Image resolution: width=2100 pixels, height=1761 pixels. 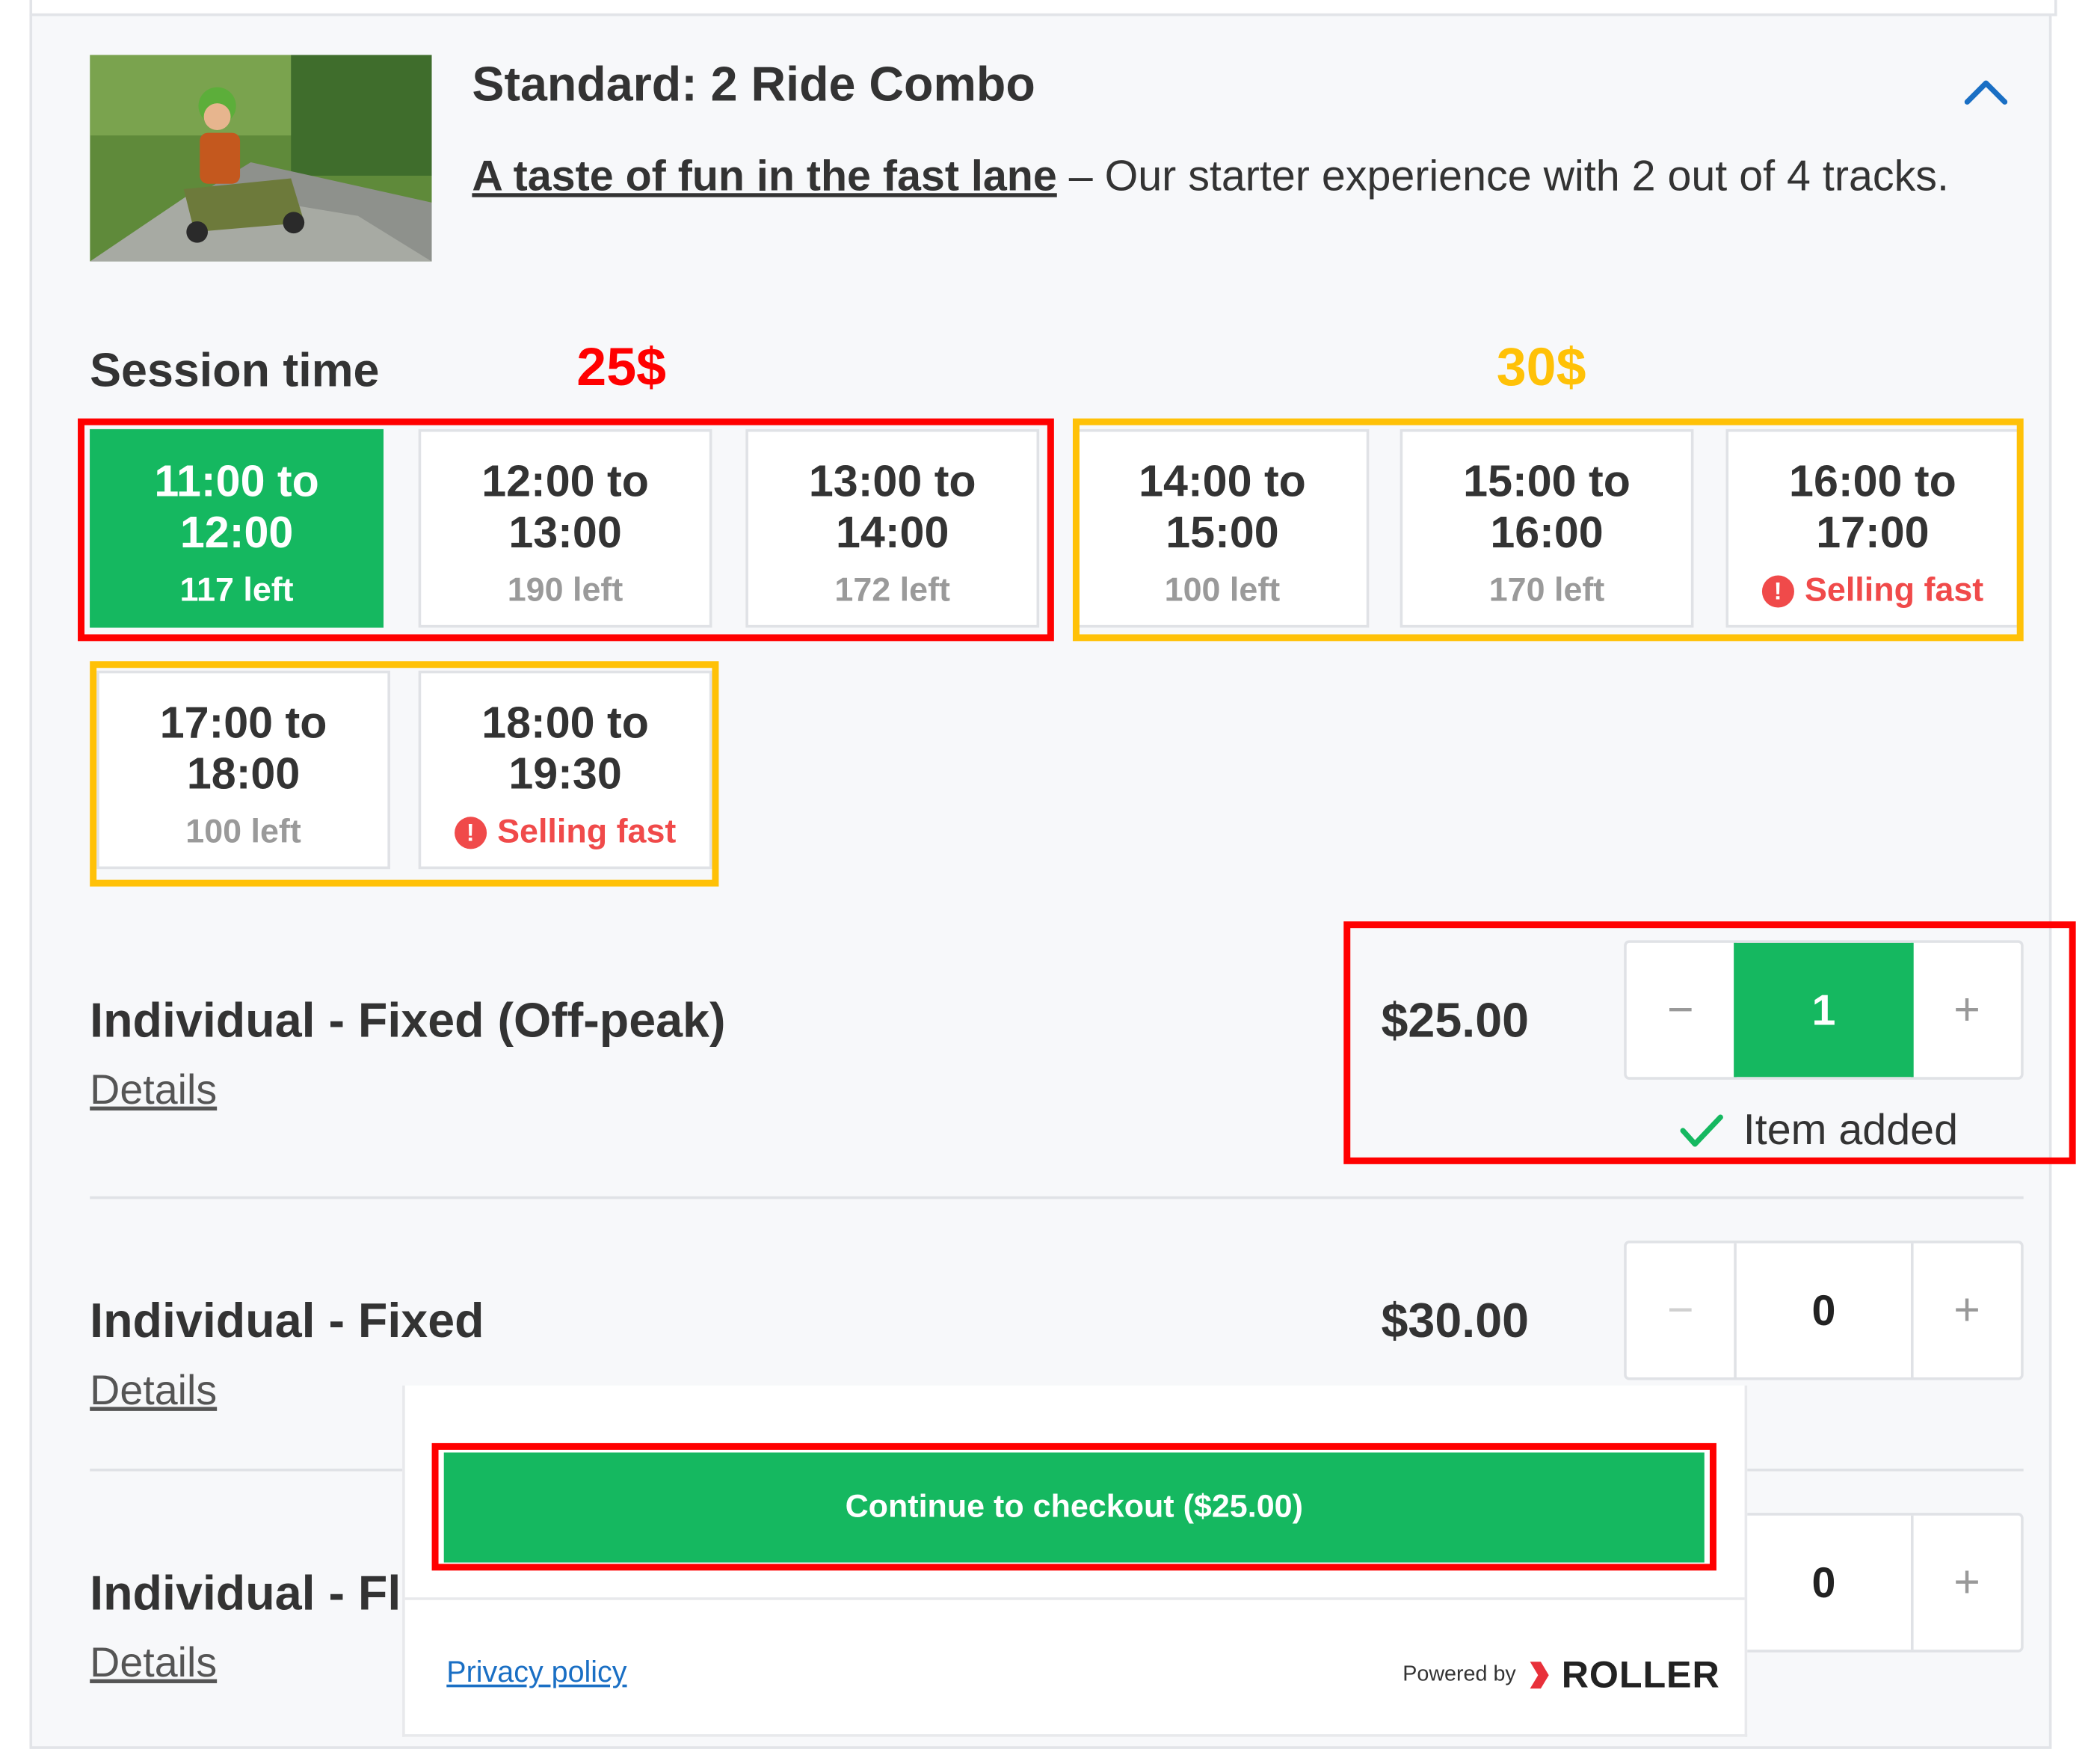 What do you see at coordinates (1548, 530) in the screenshot?
I see `annotation-peak-box` at bounding box center [1548, 530].